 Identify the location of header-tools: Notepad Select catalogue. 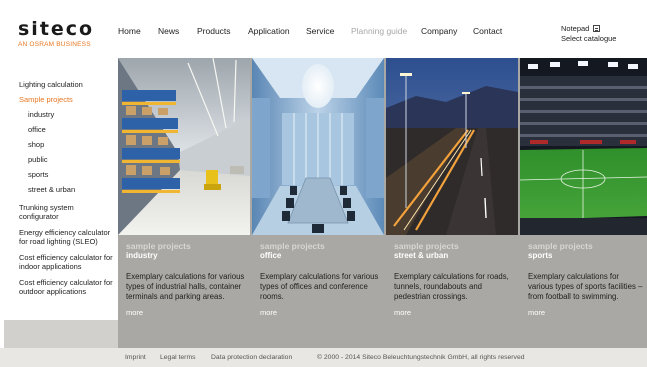
(588, 34).